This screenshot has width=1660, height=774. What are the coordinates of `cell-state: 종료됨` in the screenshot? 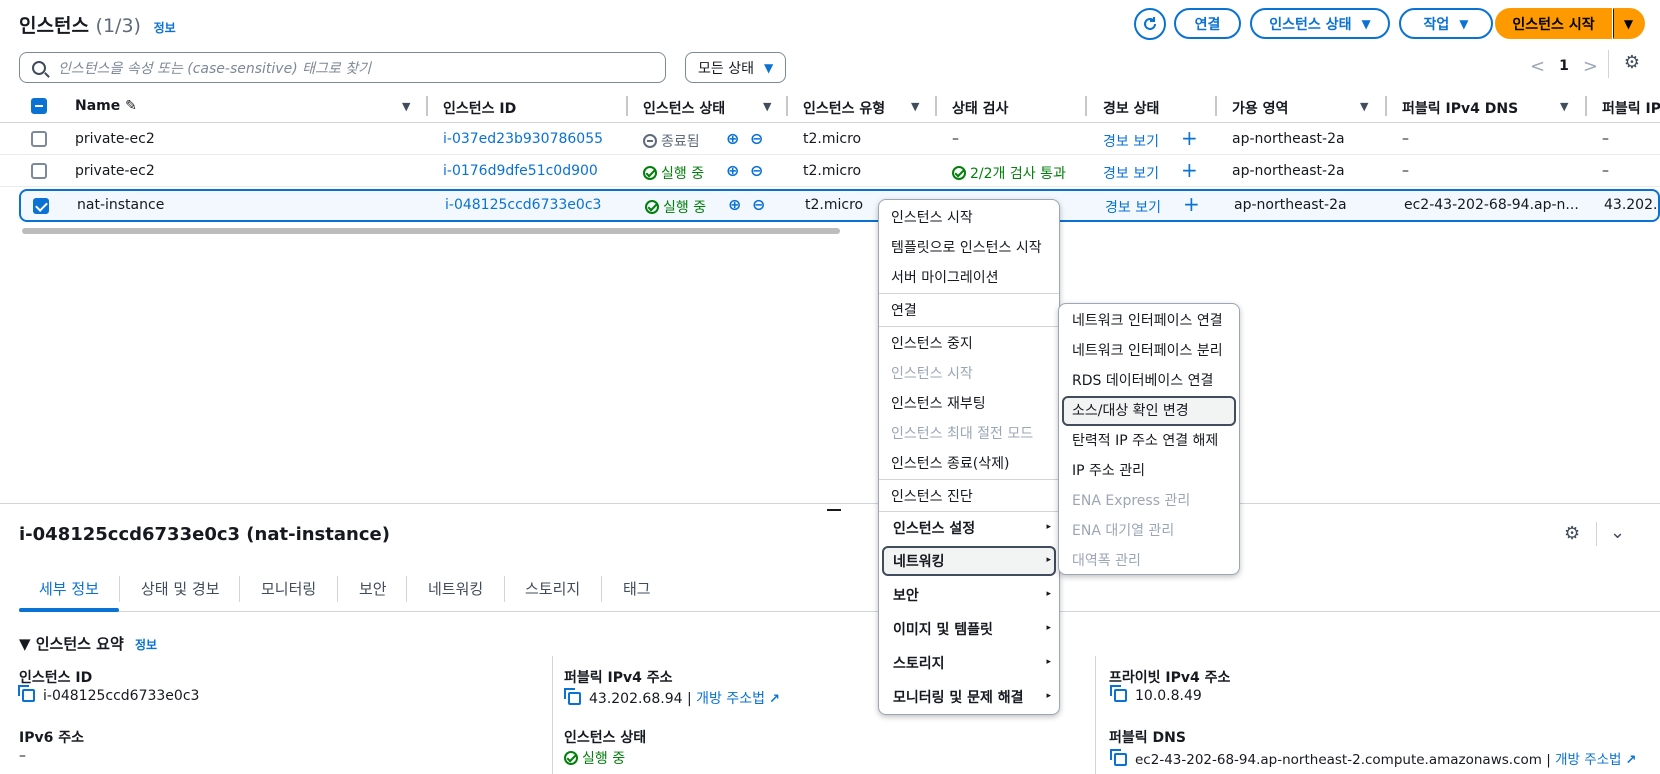 It's located at (671, 141).